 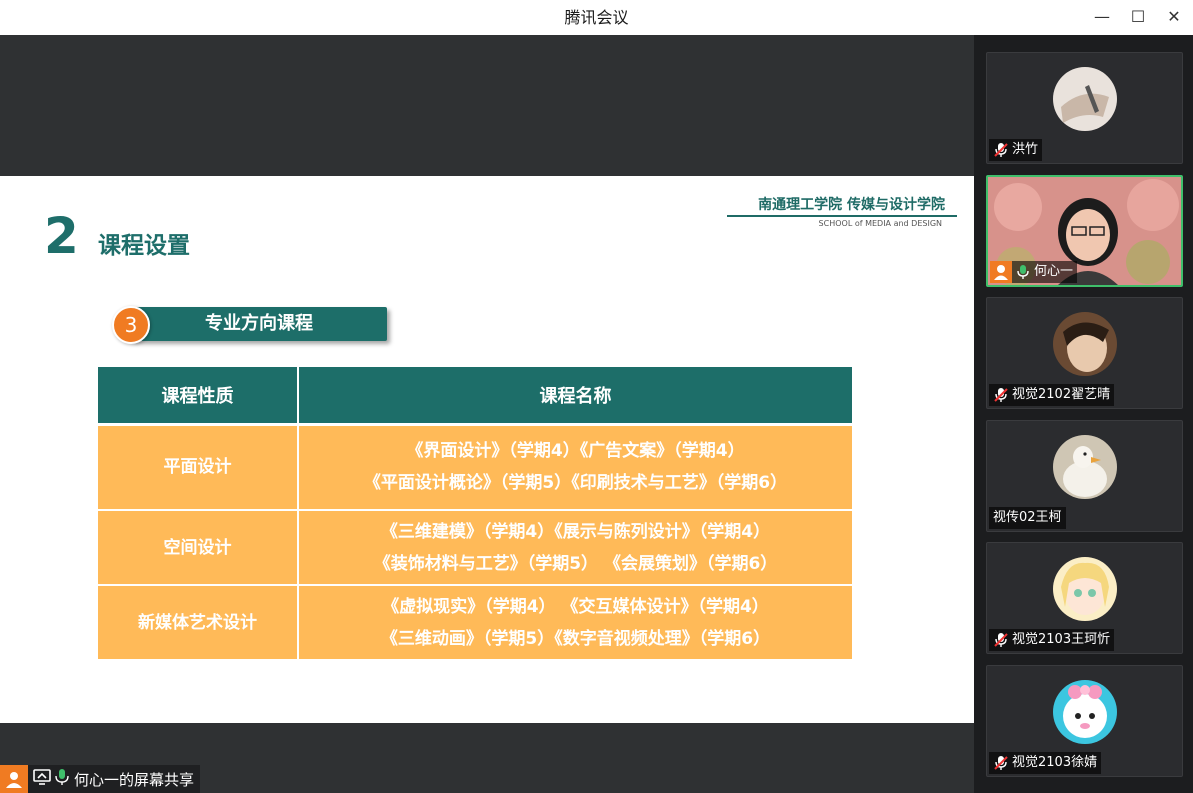 I want to click on school-name-cn: 南通理工学院 传媒与设计学院, so click(x=851, y=205).